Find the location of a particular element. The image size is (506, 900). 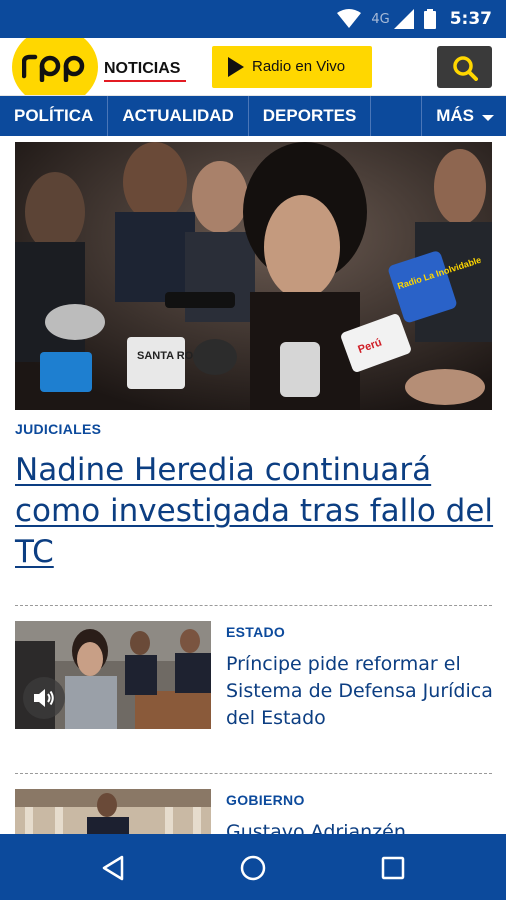

nav-more-button: MÁS is located at coordinates (463, 116).